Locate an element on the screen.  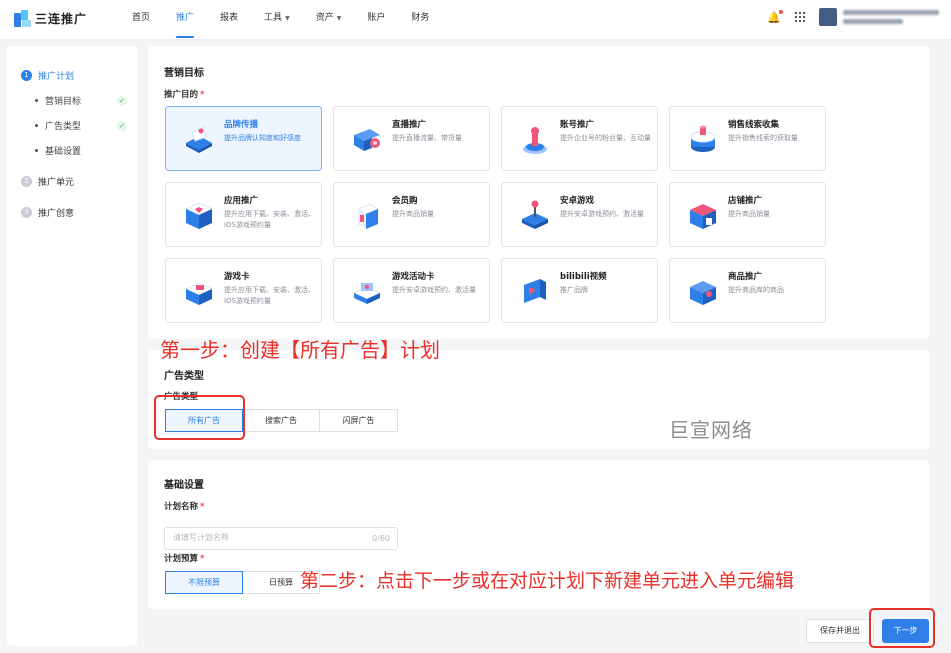
annotation-step-one: 第一步：创建【所有广告】计划 is located at coordinates (300, 350).